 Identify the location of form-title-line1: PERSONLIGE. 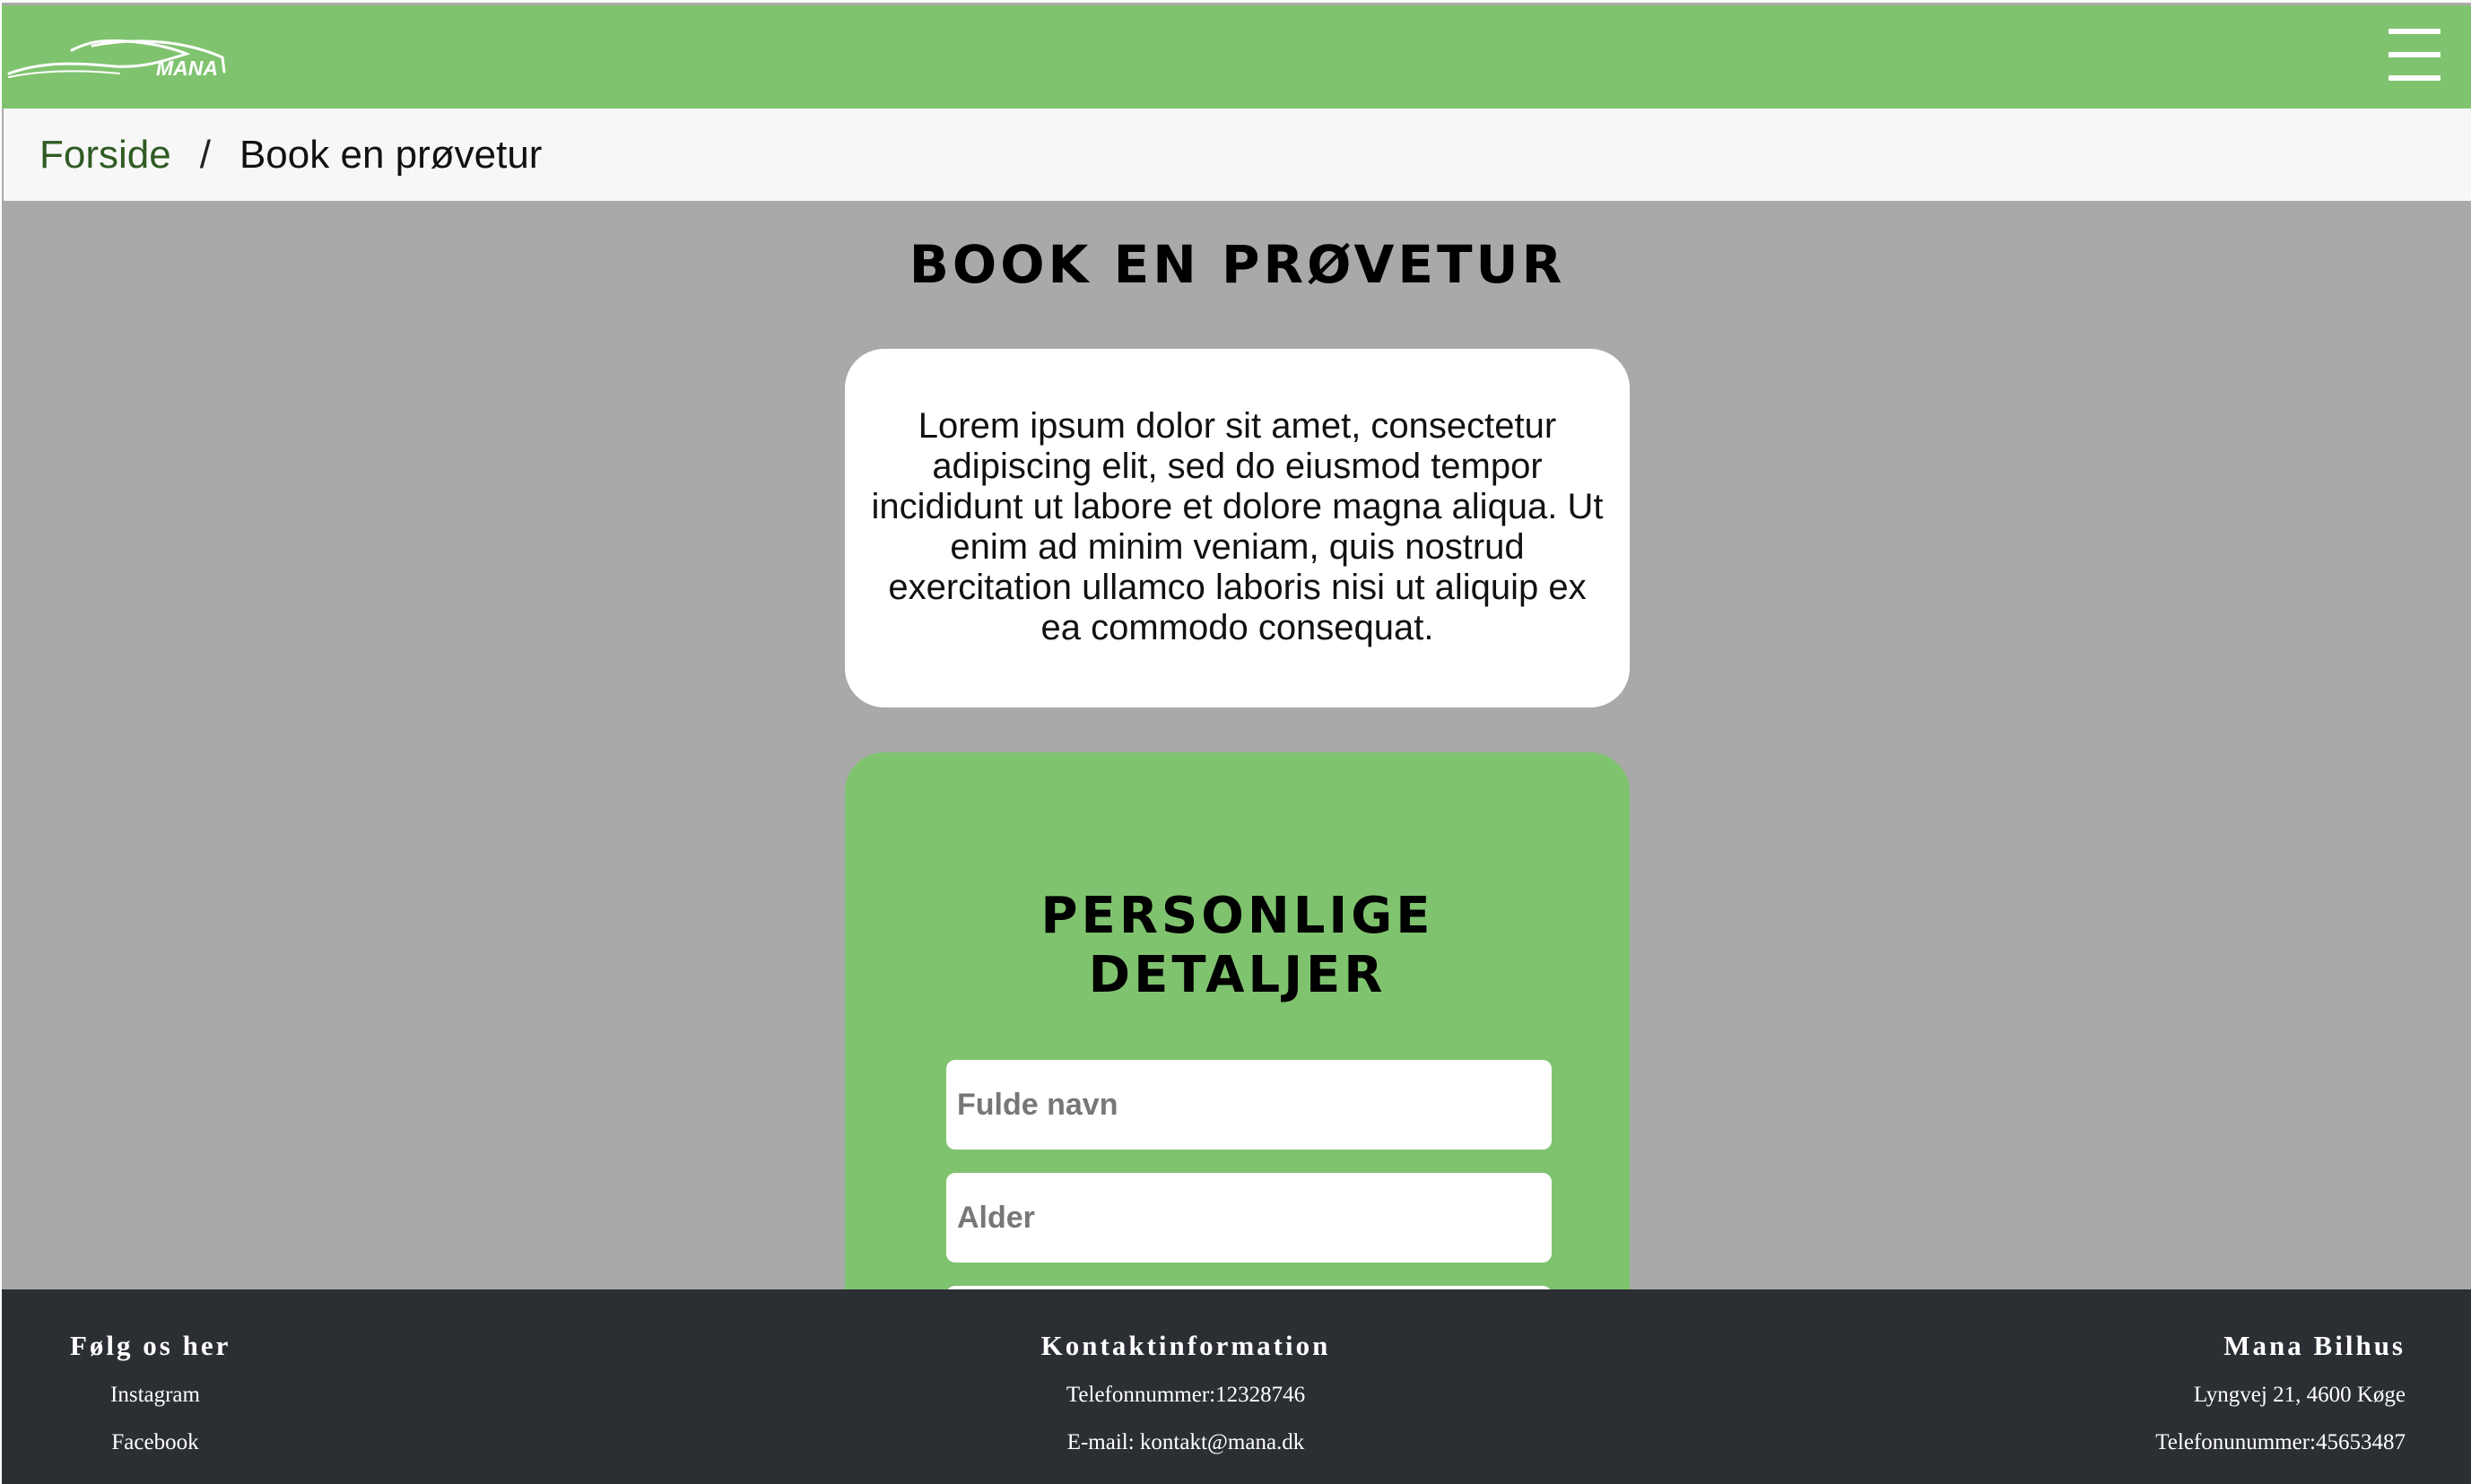
(1237, 916).